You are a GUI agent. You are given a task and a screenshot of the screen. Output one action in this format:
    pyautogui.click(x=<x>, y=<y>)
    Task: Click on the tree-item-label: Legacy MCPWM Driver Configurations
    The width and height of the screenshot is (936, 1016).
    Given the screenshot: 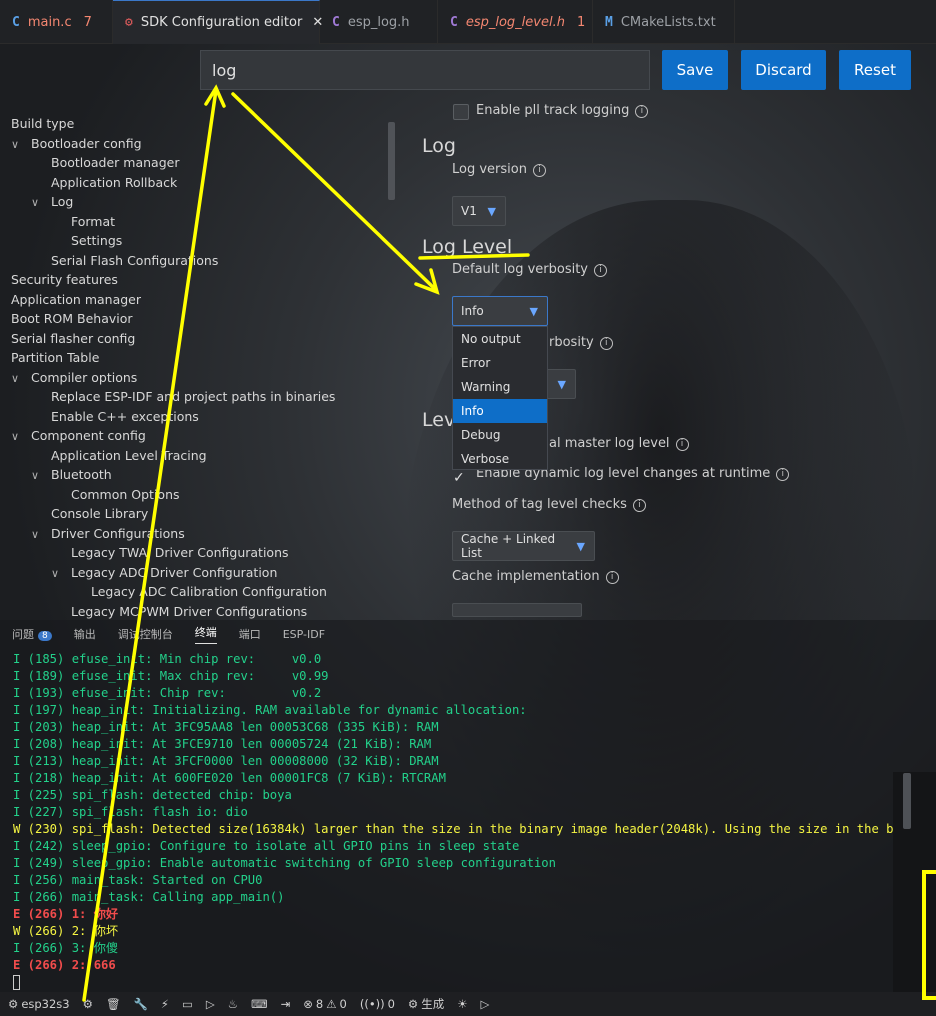 What is the action you would take?
    pyautogui.click(x=189, y=611)
    